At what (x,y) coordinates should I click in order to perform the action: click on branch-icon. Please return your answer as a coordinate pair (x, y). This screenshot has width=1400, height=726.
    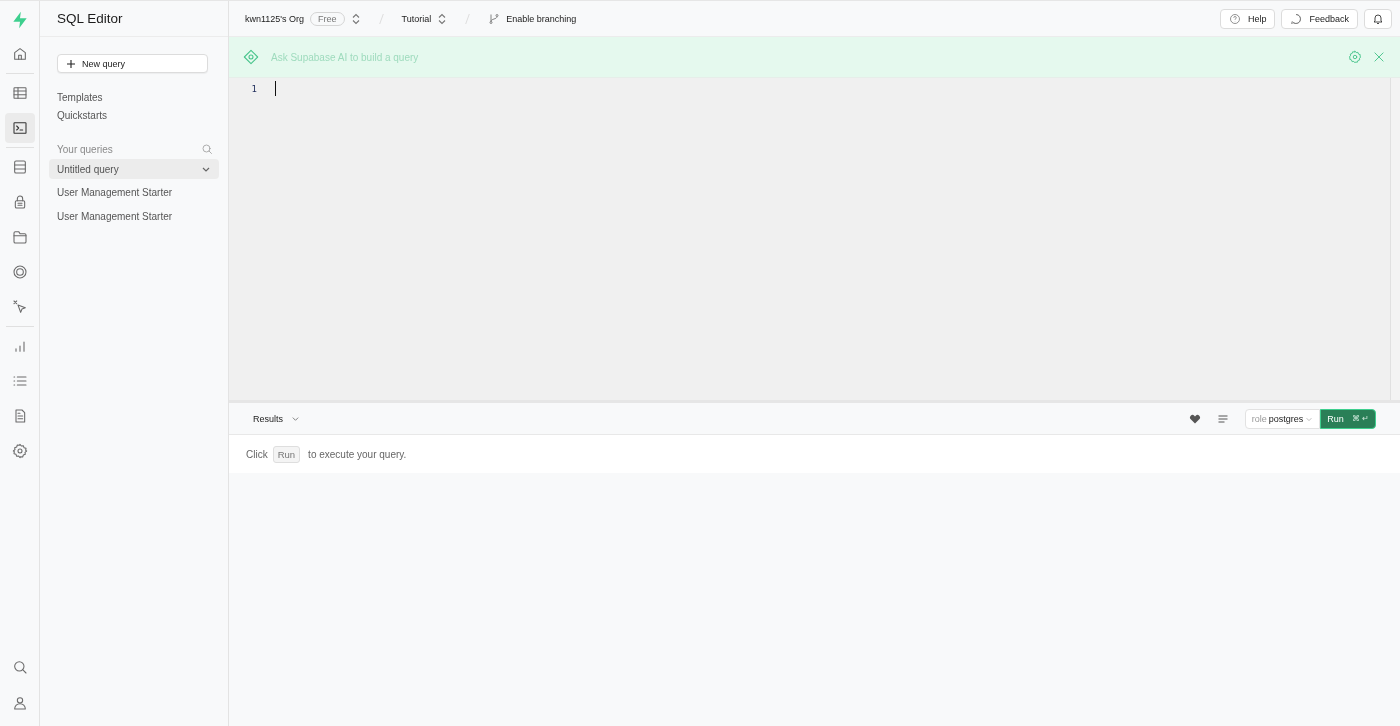
    Looking at the image, I should click on (494, 18).